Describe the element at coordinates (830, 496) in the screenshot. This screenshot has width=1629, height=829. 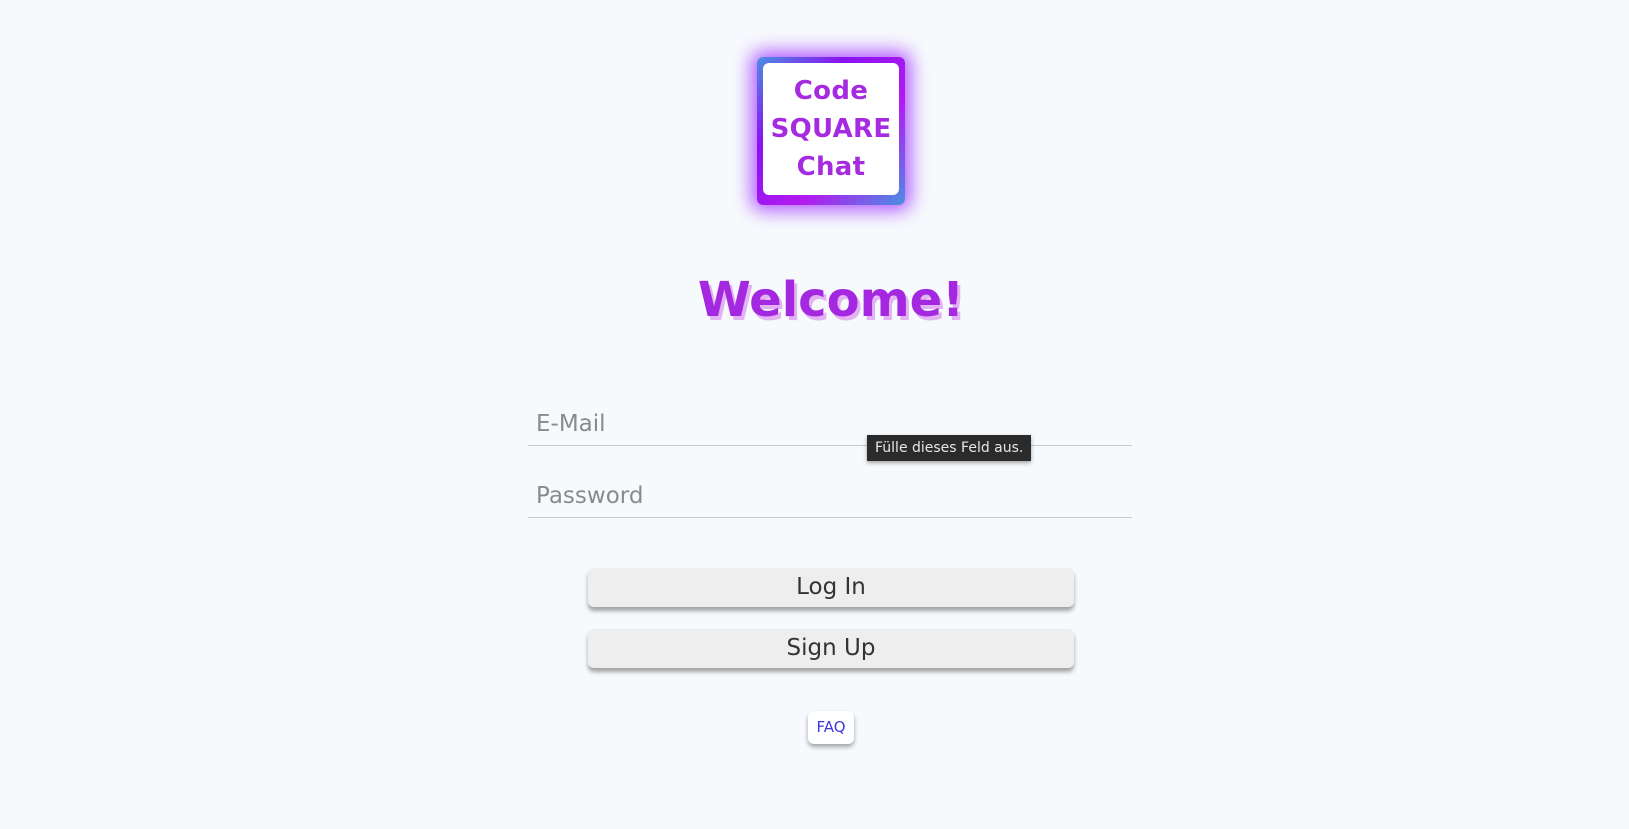
I see `password-field` at that location.